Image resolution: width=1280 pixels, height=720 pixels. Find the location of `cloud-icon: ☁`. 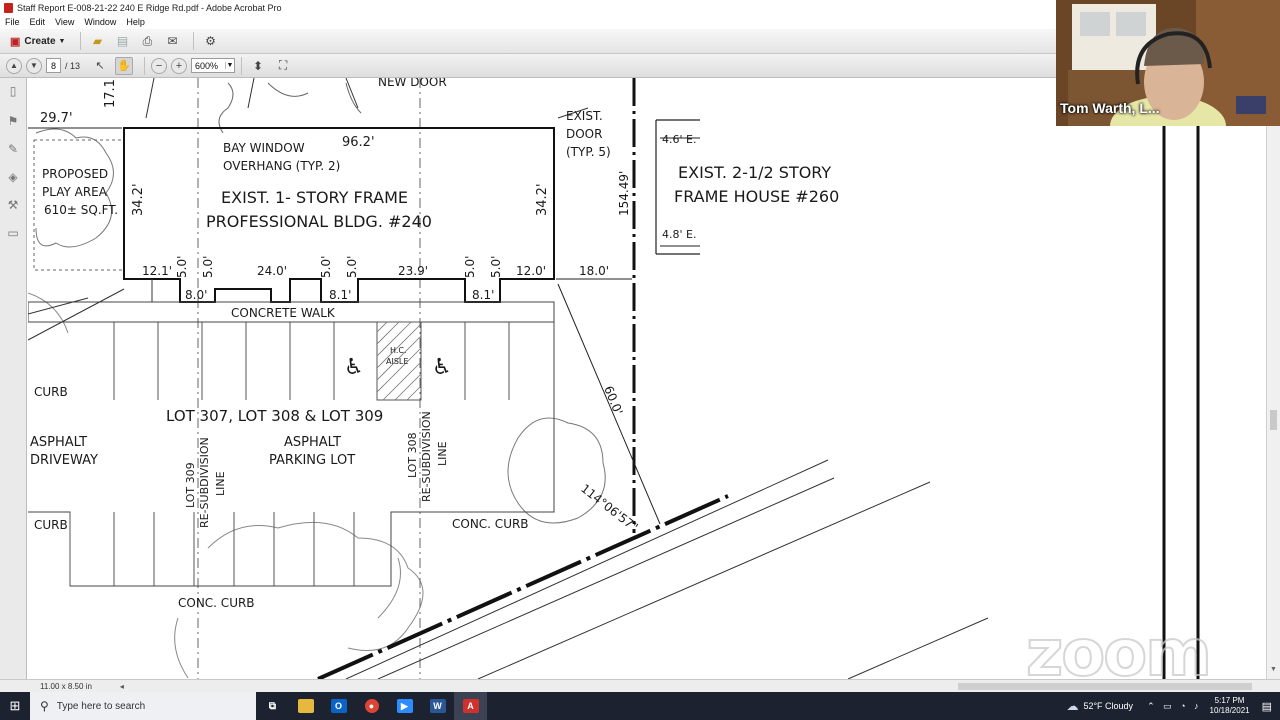

cloud-icon: ☁ is located at coordinates (1072, 706).